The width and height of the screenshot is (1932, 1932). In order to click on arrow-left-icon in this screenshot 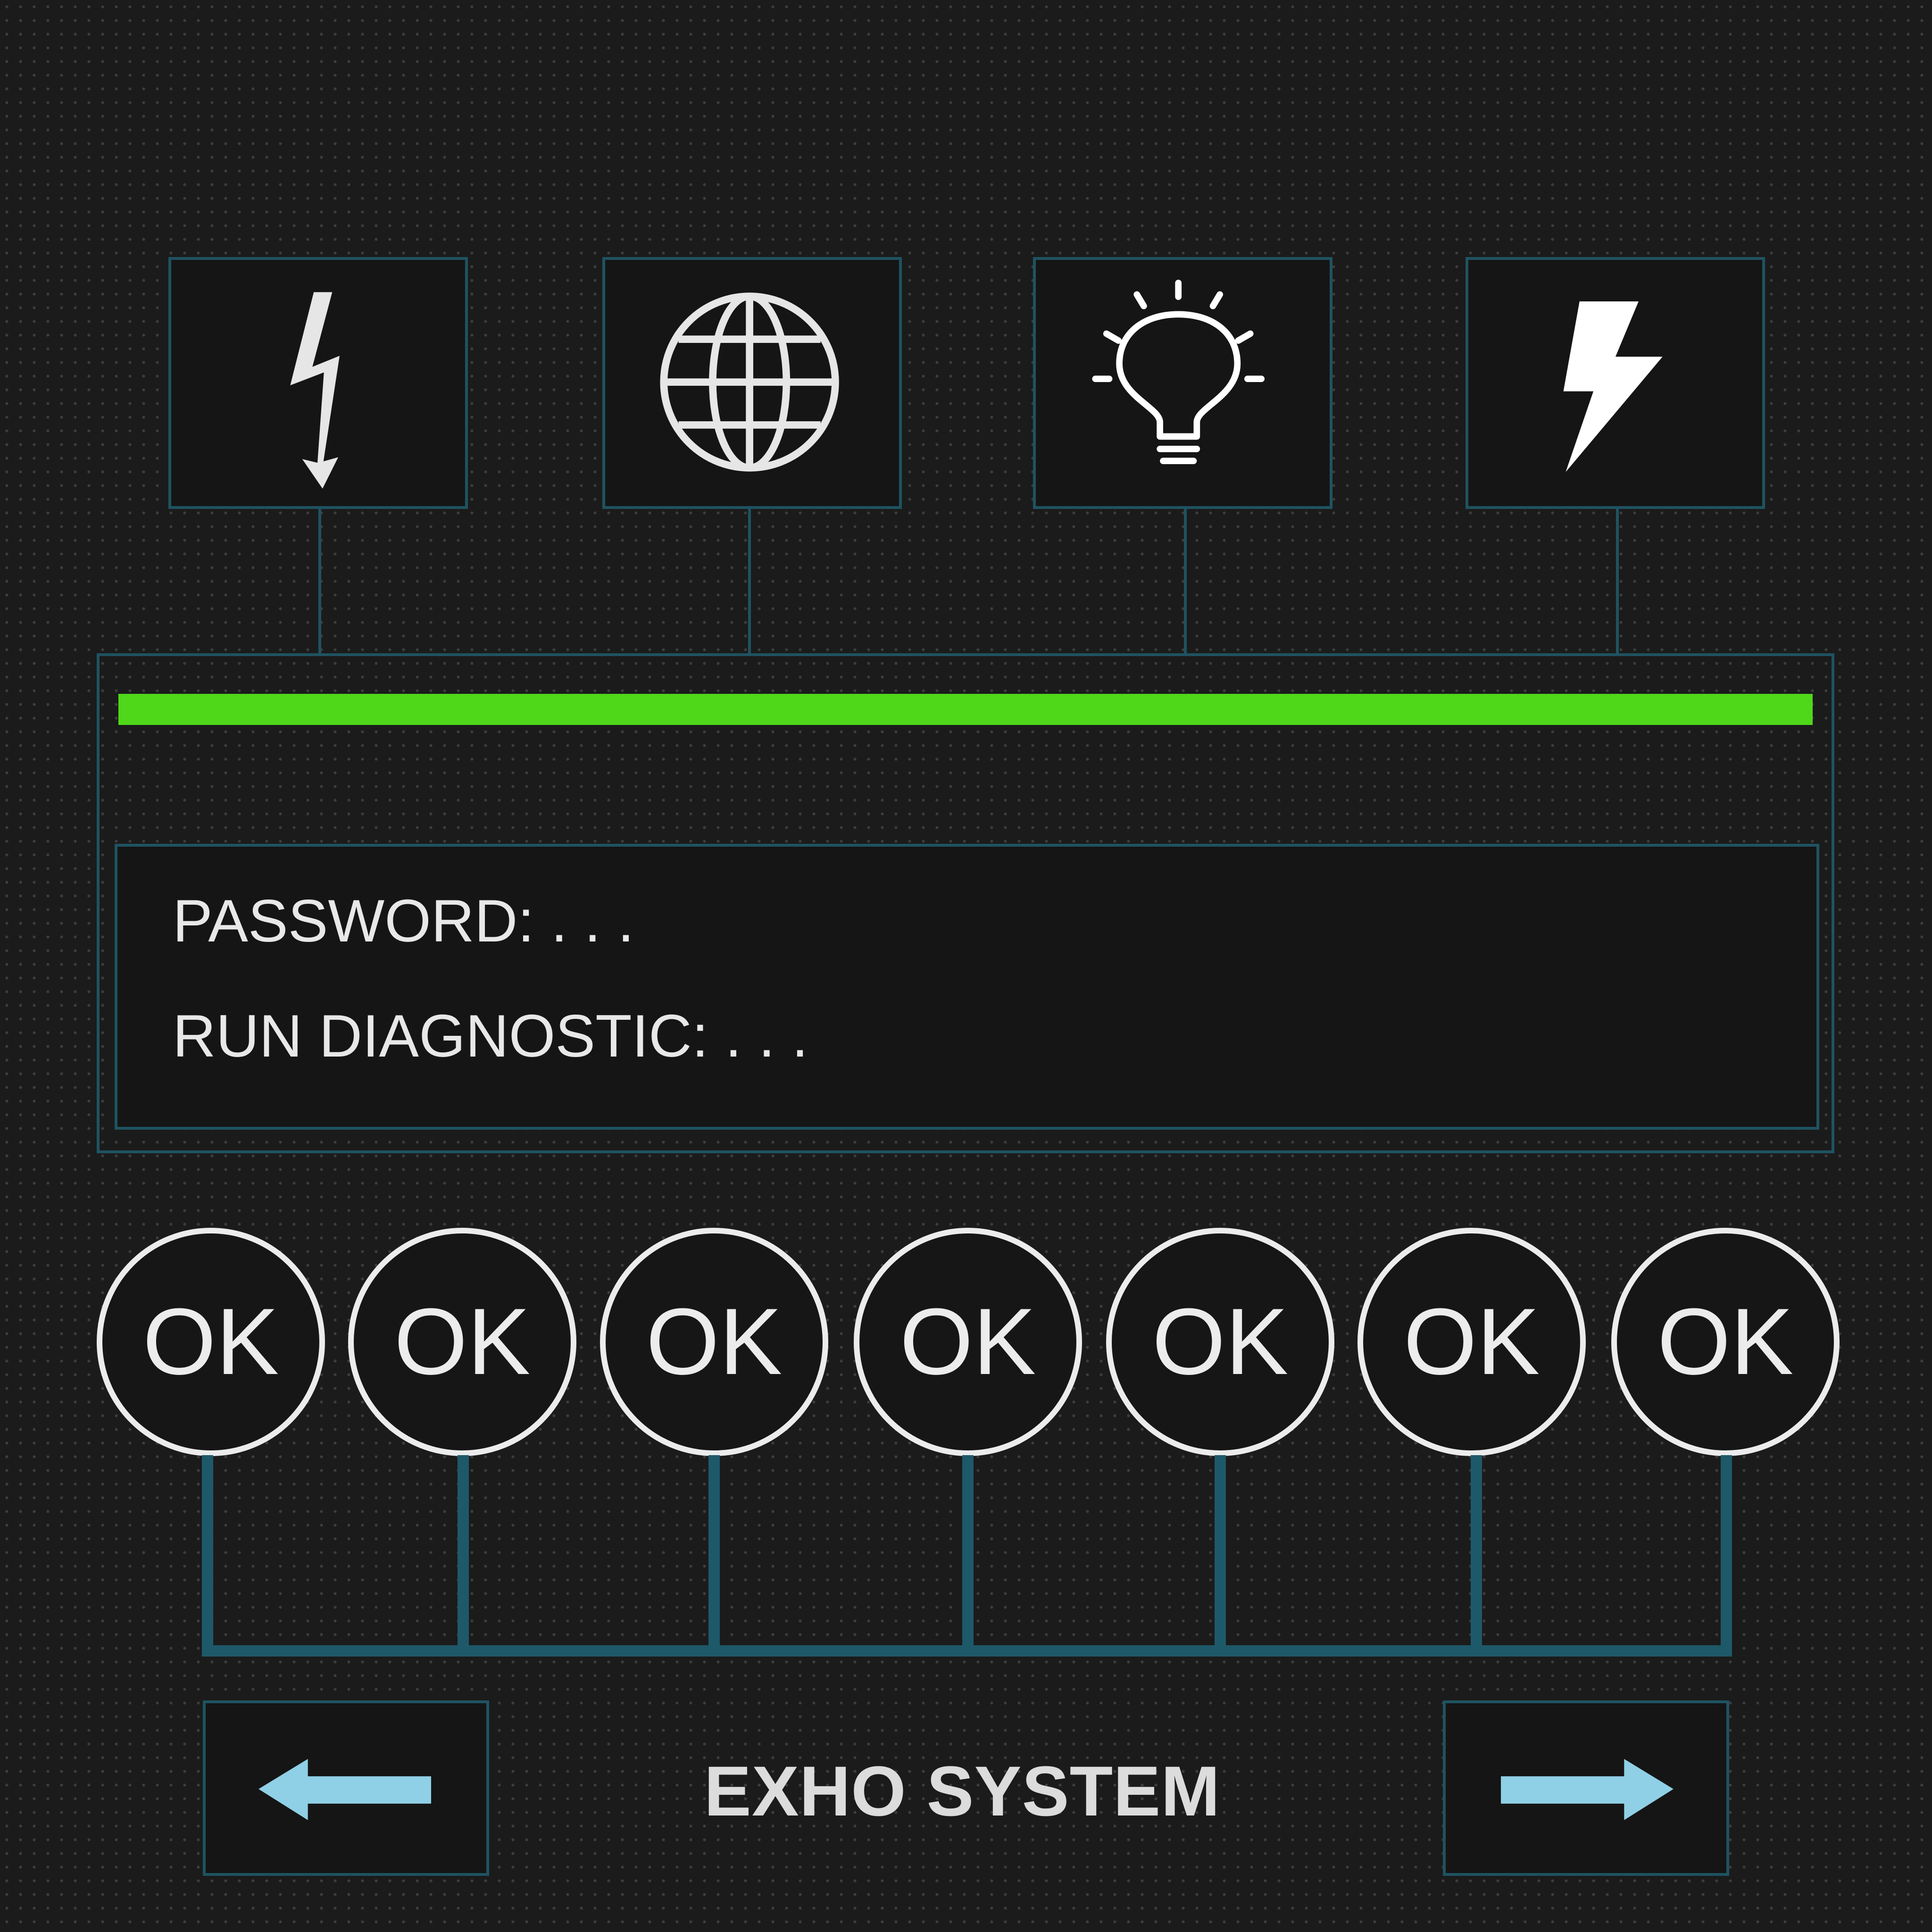, I will do `click(345, 1790)`.